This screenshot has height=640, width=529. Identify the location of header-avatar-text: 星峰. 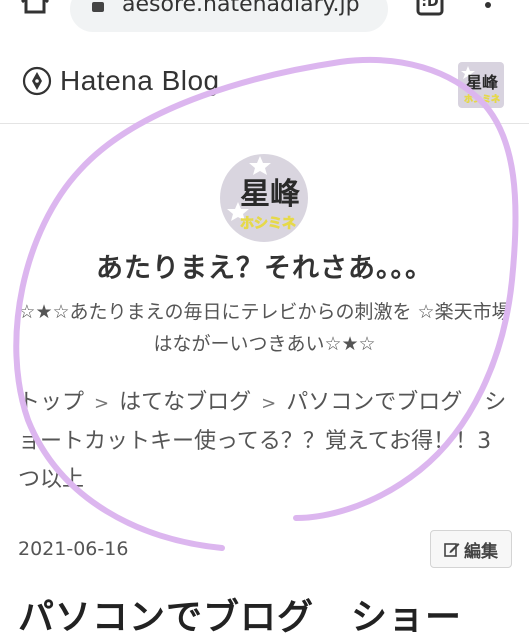
(482, 82).